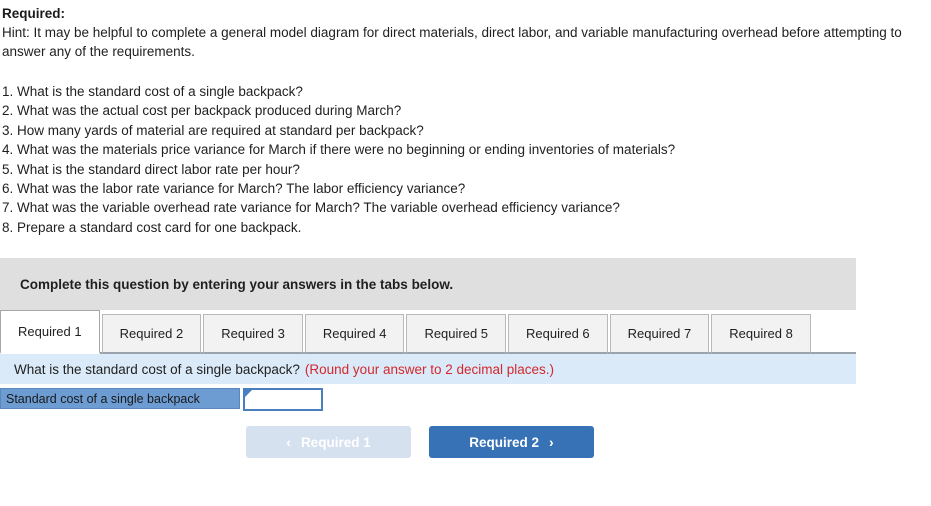 The image size is (931, 506). I want to click on tab-required-3: Required 3, so click(253, 334).